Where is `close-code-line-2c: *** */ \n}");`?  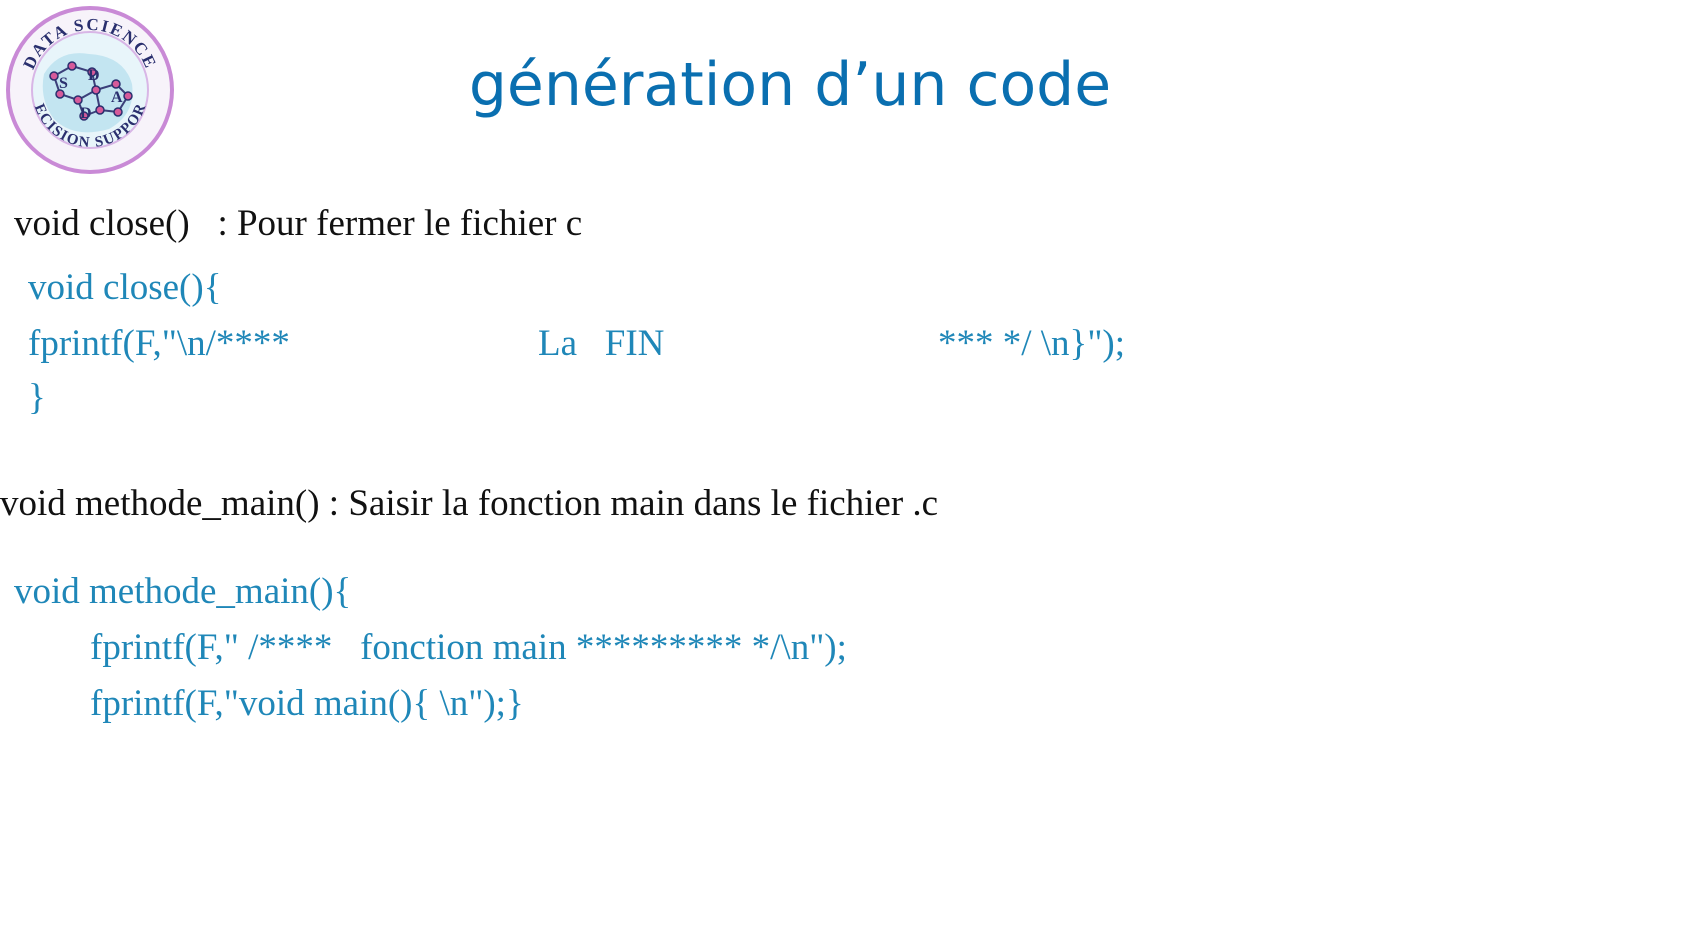
close-code-line-2c: *** */ \n}"); is located at coordinates (1032, 343).